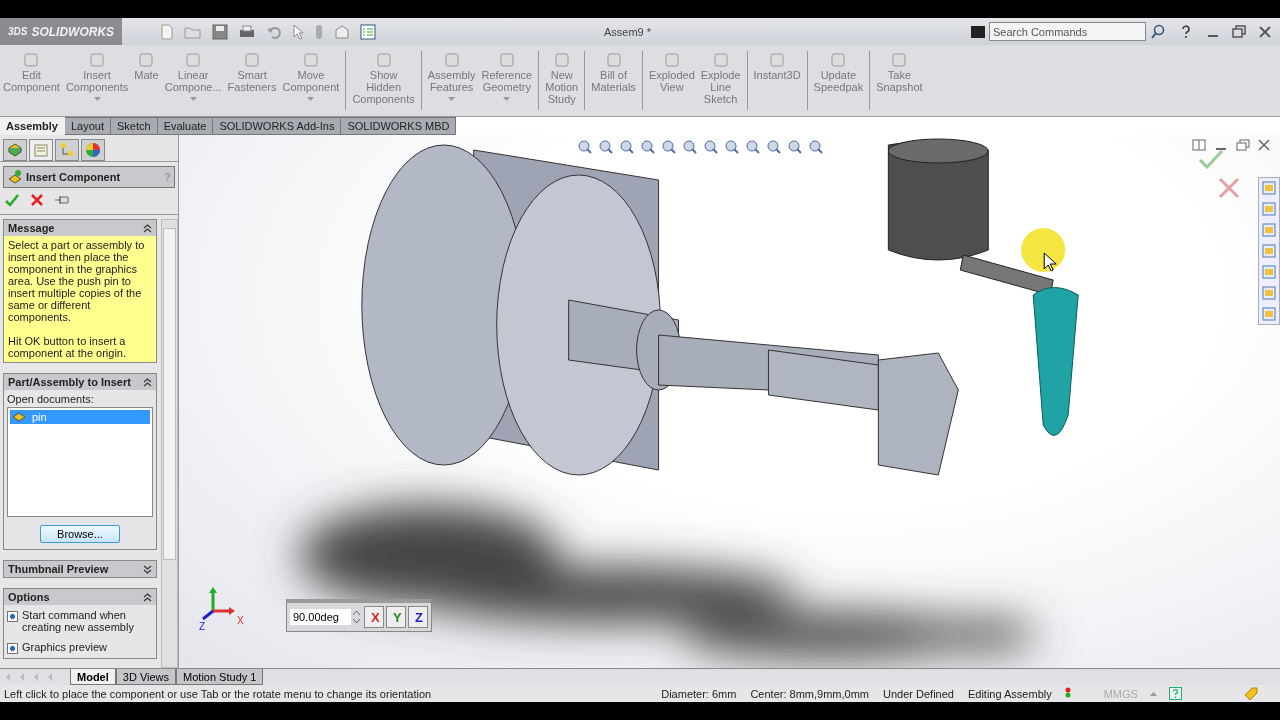 The image size is (1280, 720). What do you see at coordinates (63, 200) in the screenshot?
I see `push-pin-icon` at bounding box center [63, 200].